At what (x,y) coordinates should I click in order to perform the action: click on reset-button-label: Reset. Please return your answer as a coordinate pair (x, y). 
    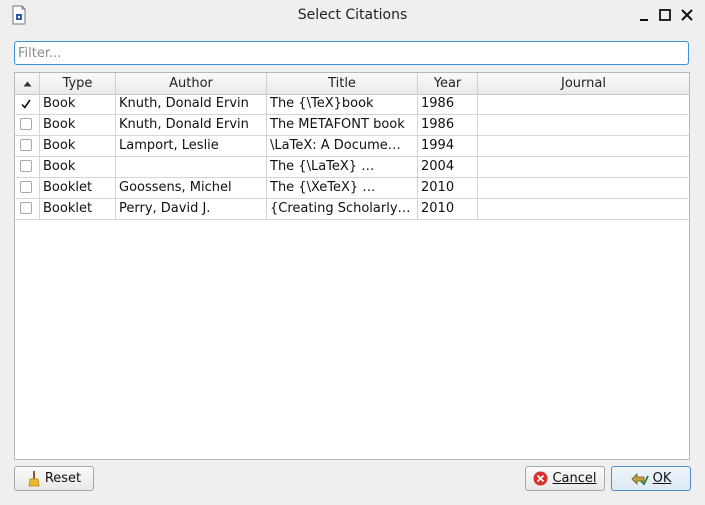
    Looking at the image, I should click on (63, 478).